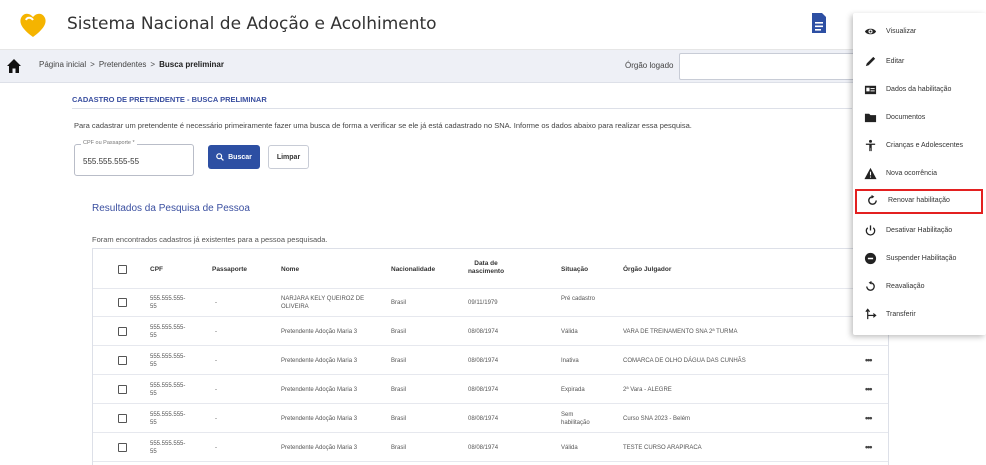  Describe the element at coordinates (649, 65) in the screenshot. I see `orgao-logado-label: Órgão logado` at that location.